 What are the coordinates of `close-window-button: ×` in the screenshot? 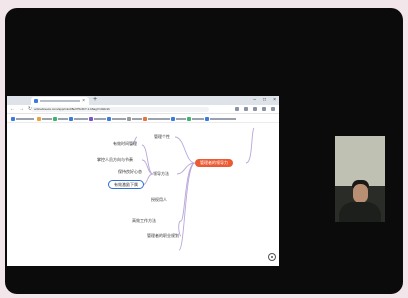 It's located at (274, 100).